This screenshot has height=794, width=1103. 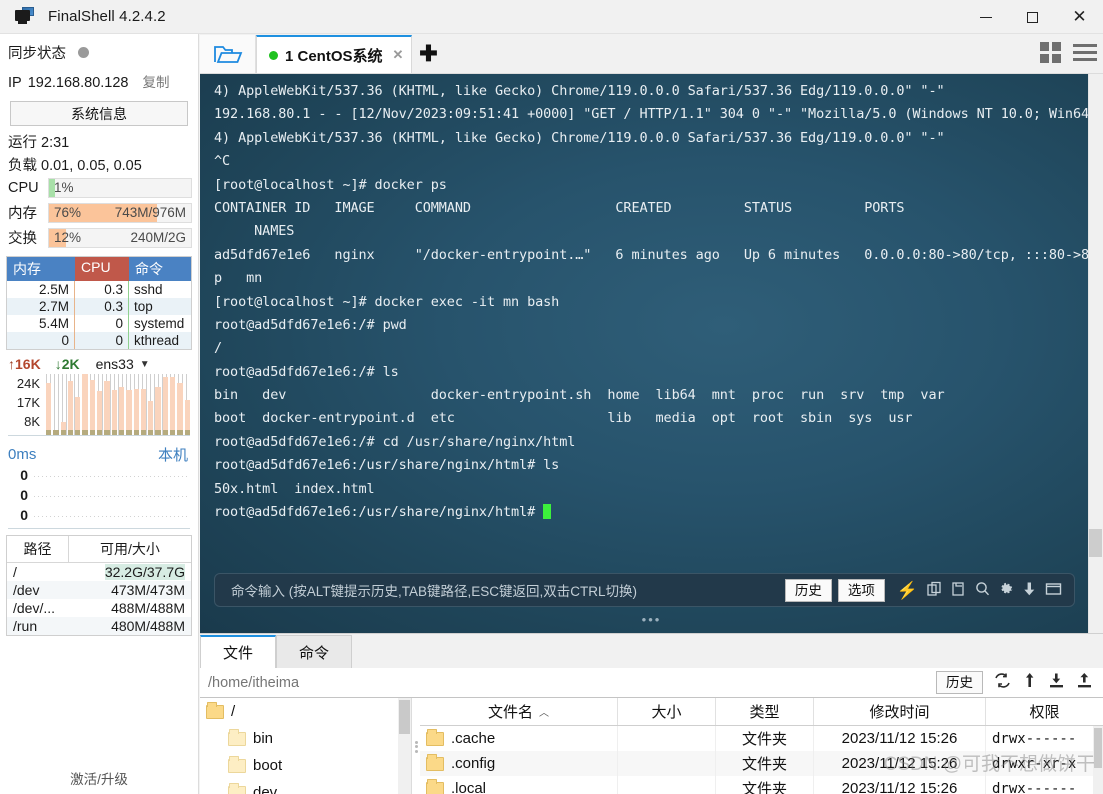 What do you see at coordinates (102, 269) in the screenshot?
I see `process-col-cpu: CPU` at bounding box center [102, 269].